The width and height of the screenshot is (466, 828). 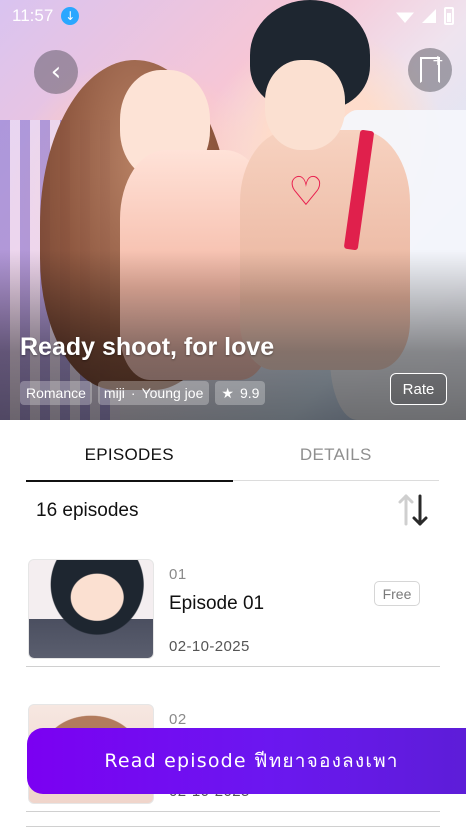 I want to click on status-bar: 11:57 ↓, so click(x=233, y=16).